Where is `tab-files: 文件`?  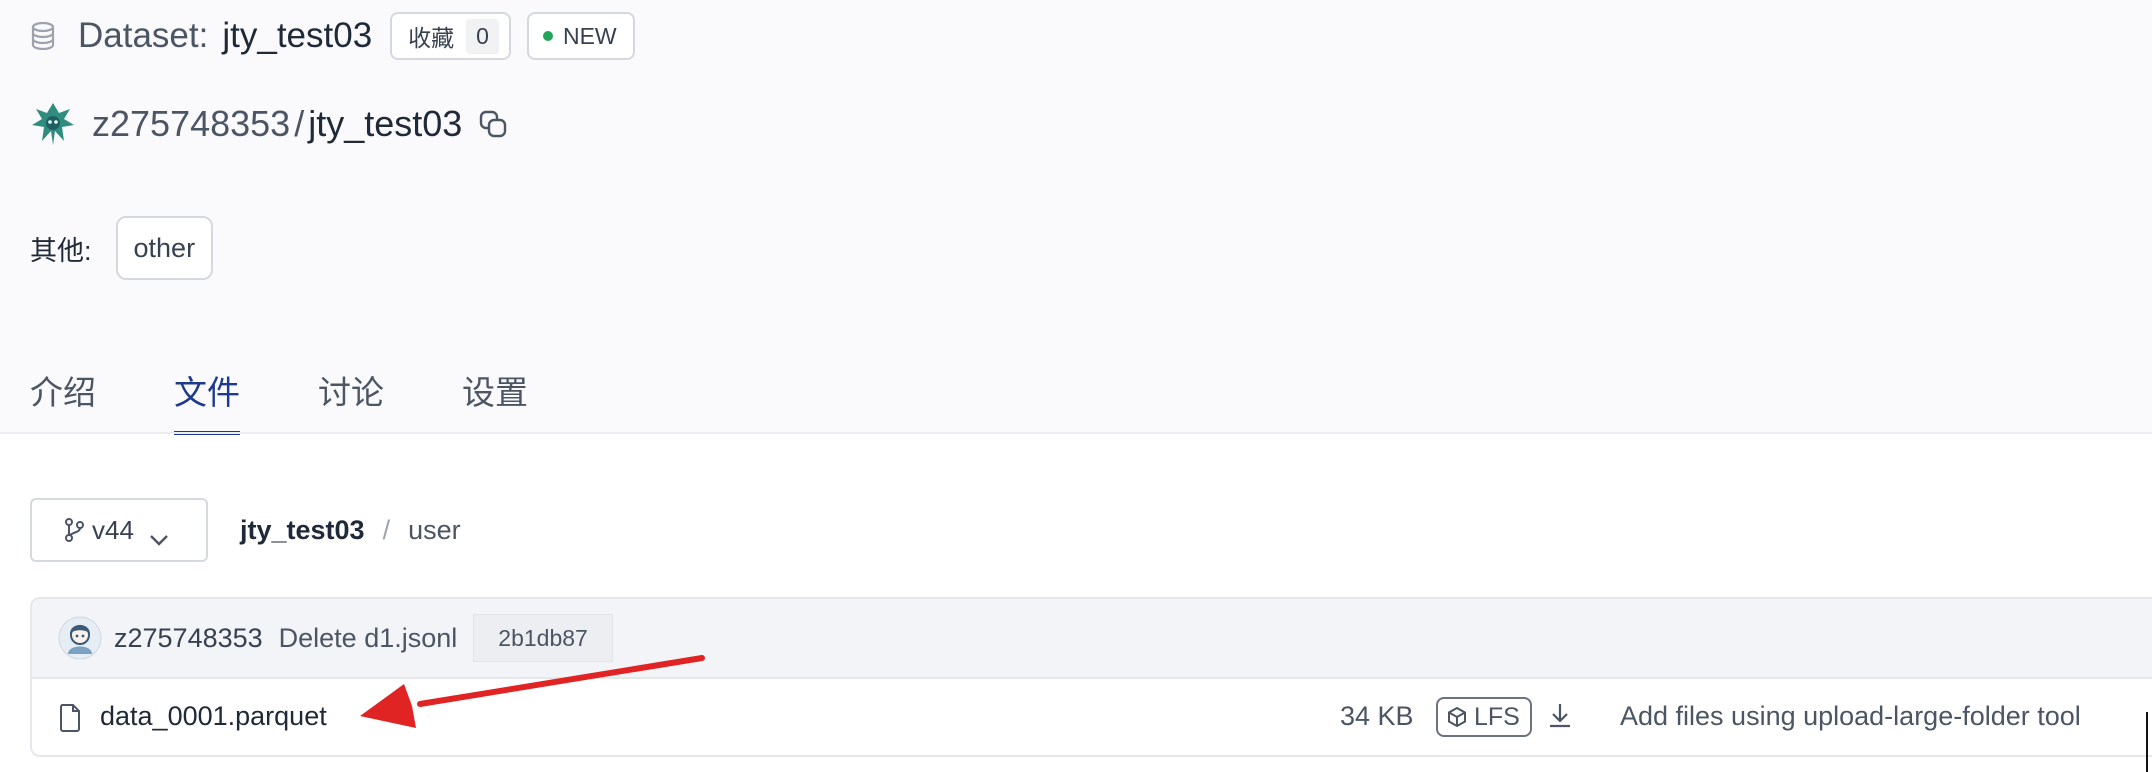 tab-files: 文件 is located at coordinates (207, 399).